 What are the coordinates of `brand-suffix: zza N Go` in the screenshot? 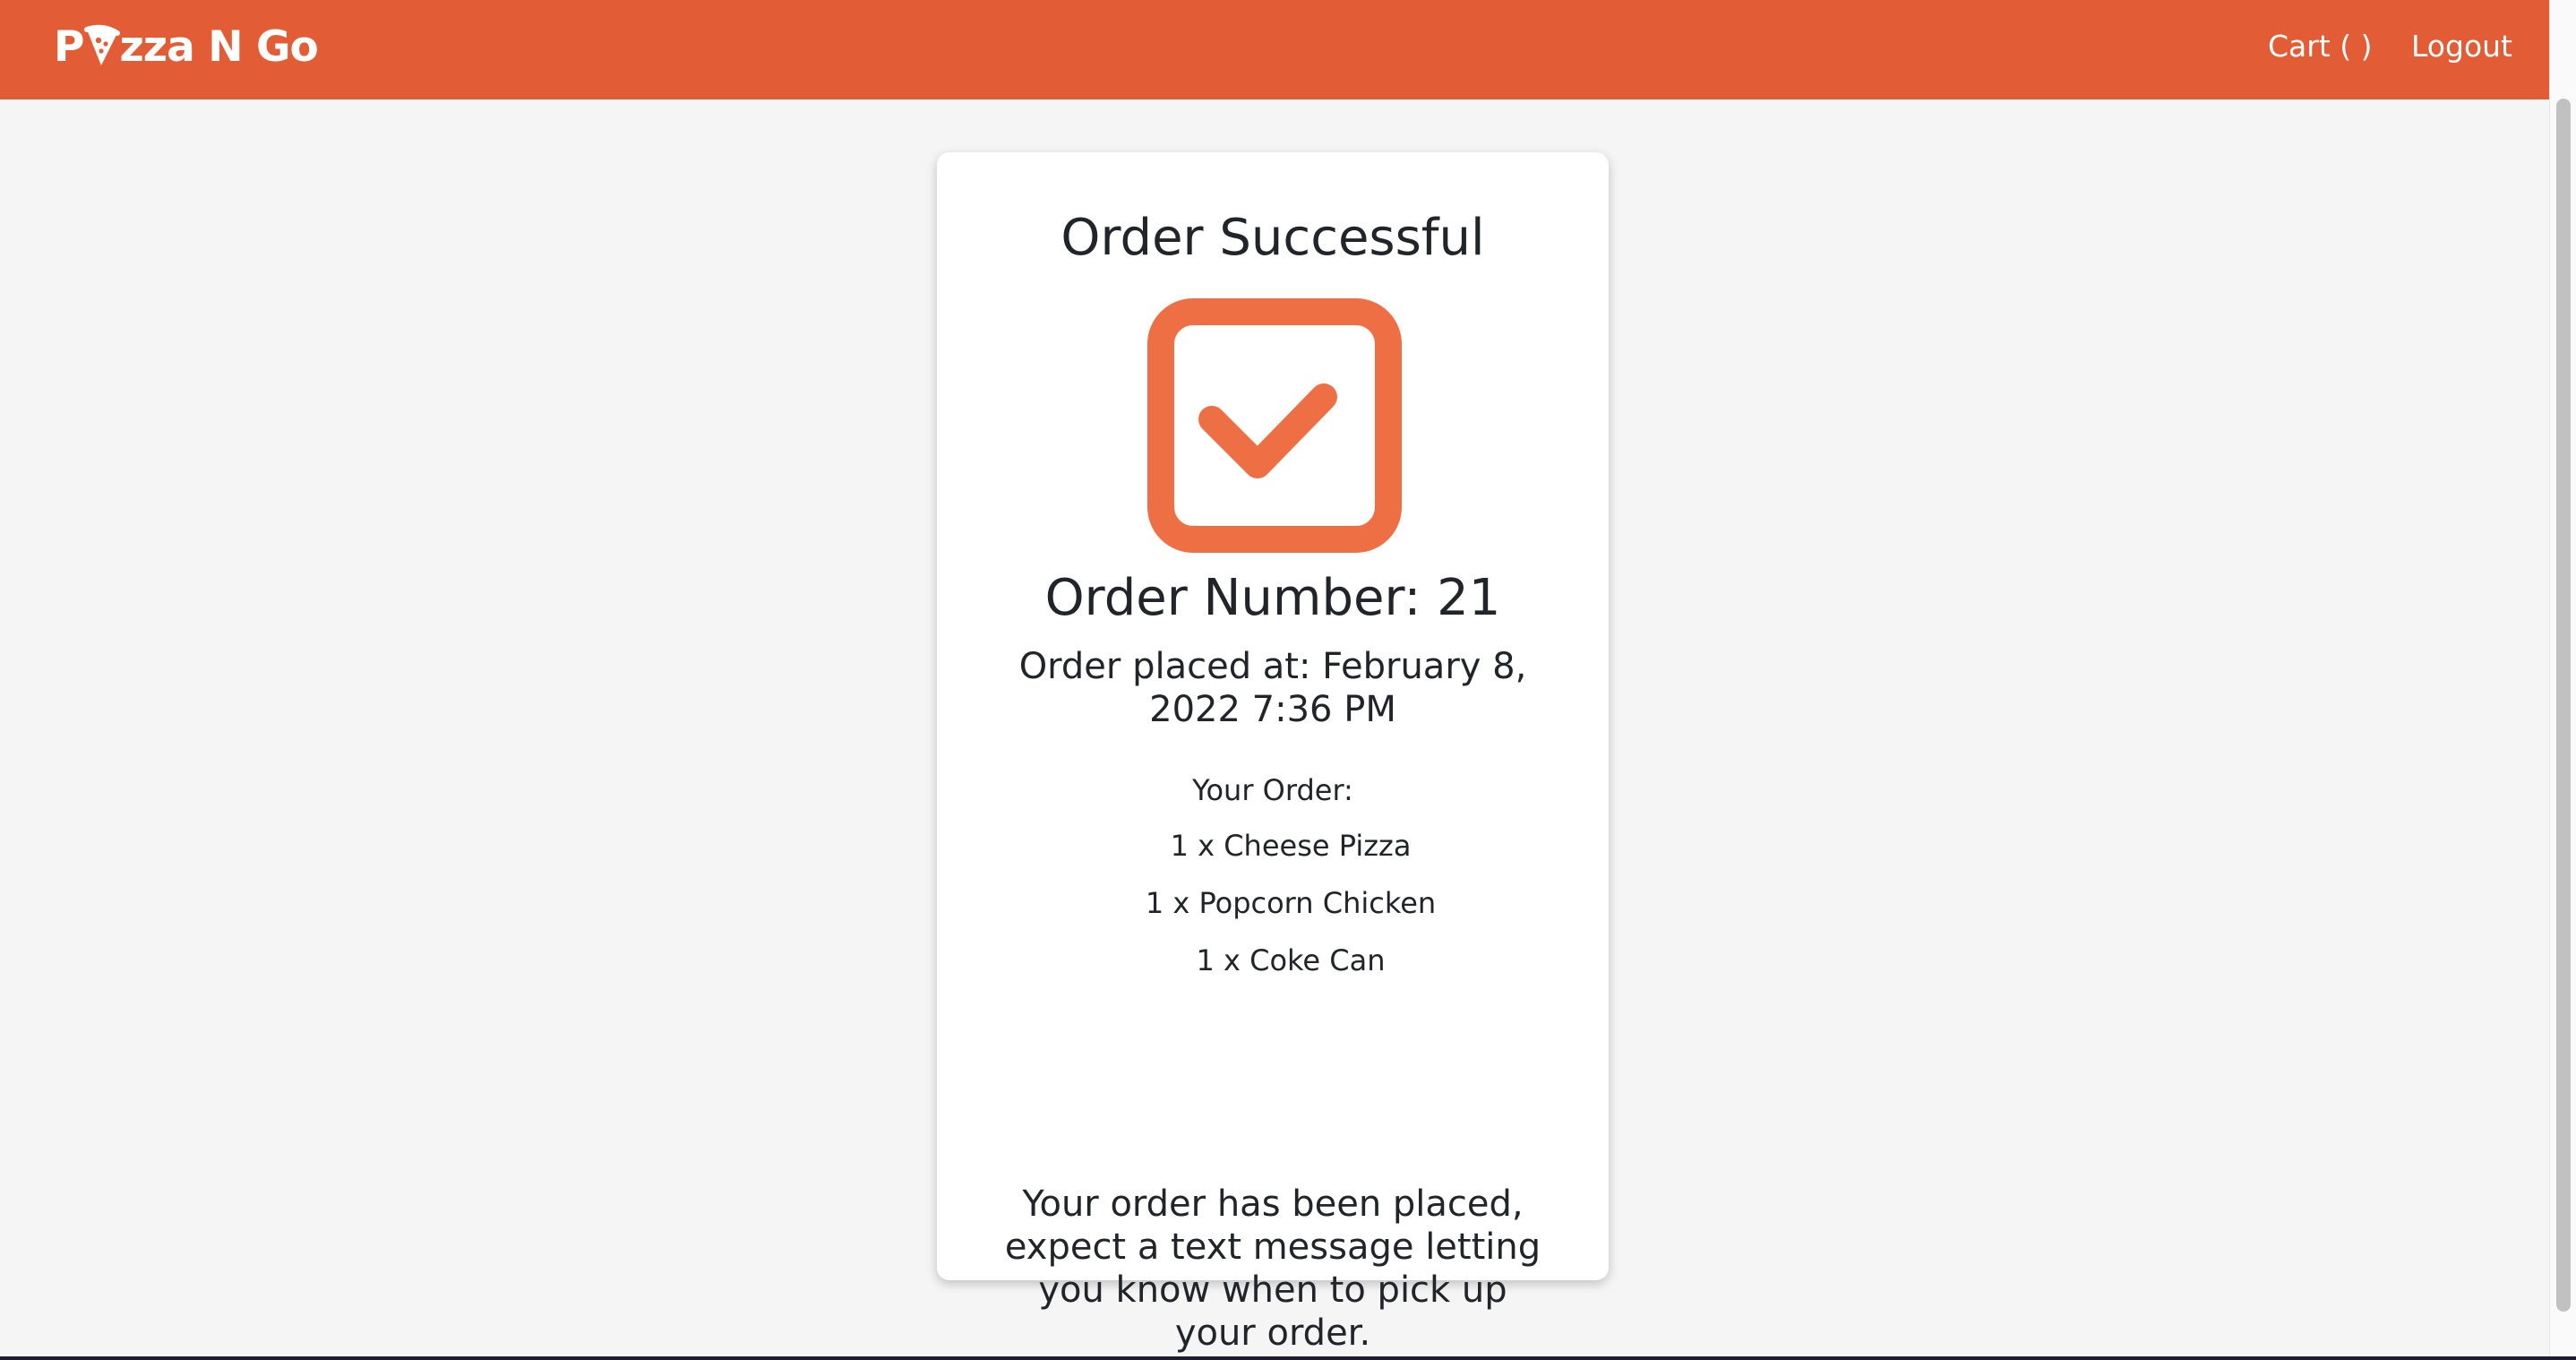 It's located at (218, 47).